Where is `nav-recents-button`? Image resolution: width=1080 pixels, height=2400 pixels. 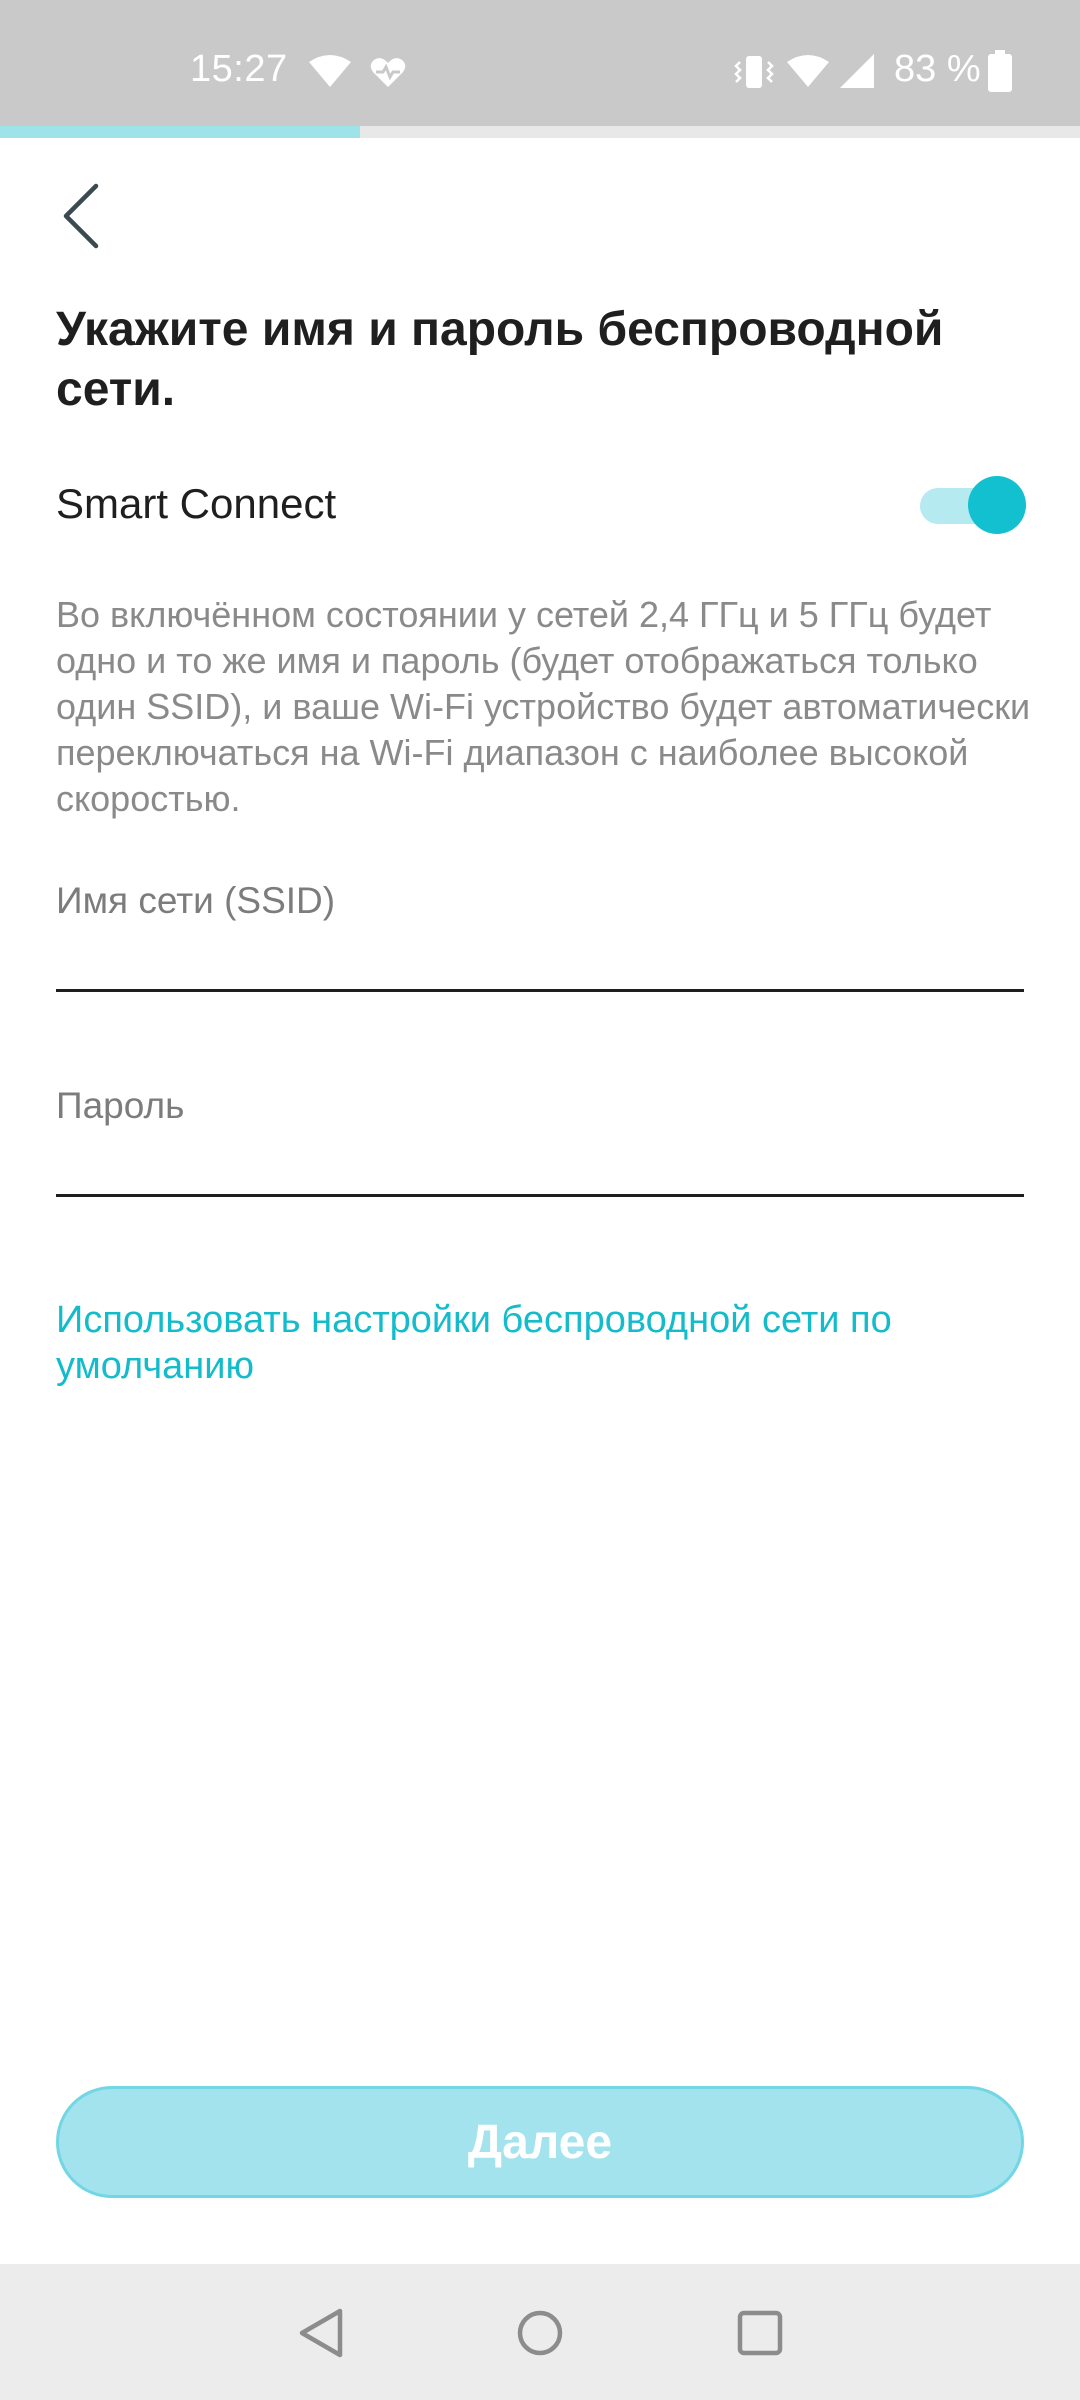 nav-recents-button is located at coordinates (760, 2333).